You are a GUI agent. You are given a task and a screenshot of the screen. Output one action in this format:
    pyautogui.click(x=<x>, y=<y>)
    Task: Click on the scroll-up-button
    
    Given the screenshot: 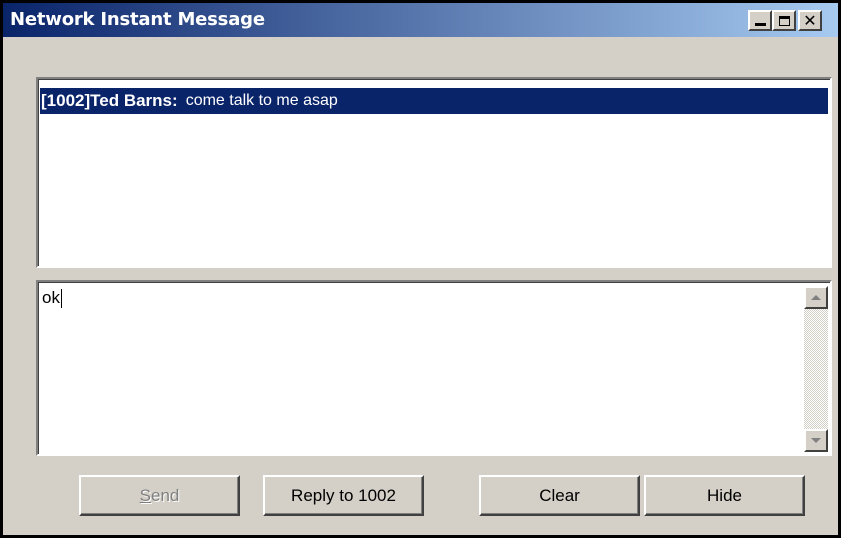 What is the action you would take?
    pyautogui.click(x=816, y=297)
    